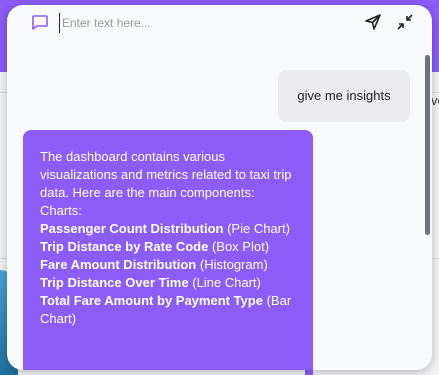  Describe the element at coordinates (114, 282) in the screenshot. I see `chart-name: Trip Distance Over Time` at that location.